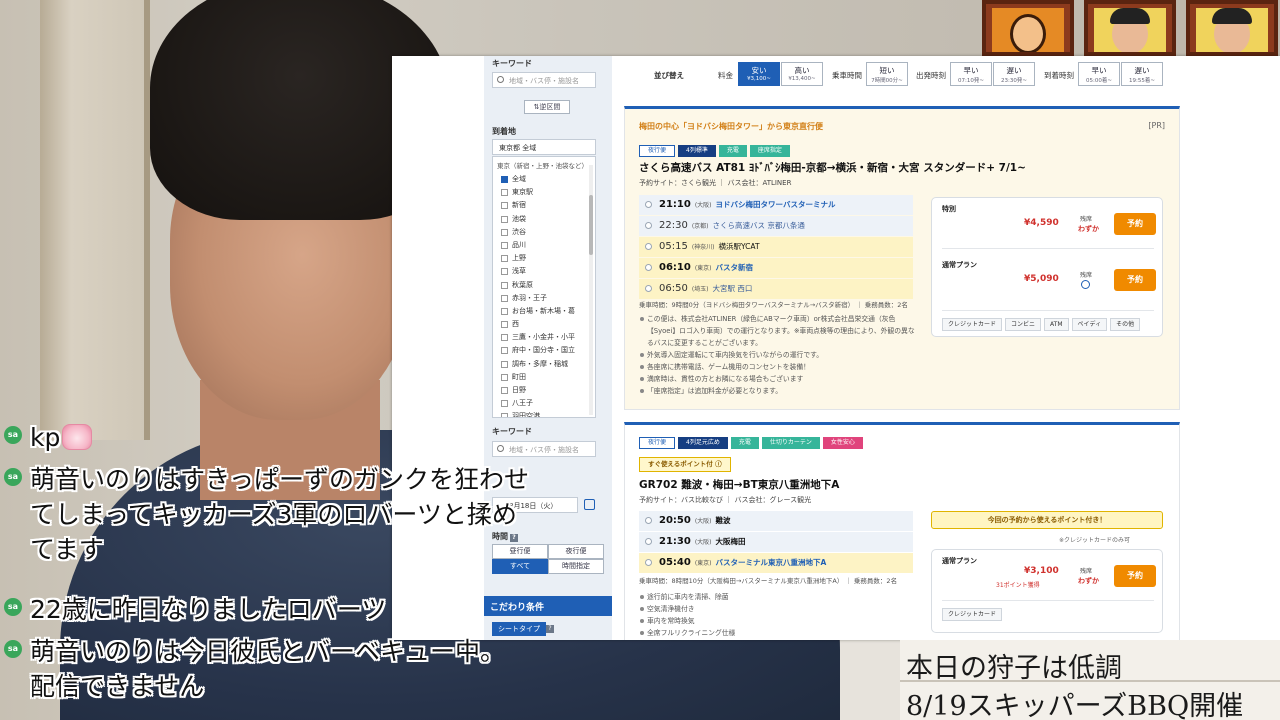  I want to click on area-checkbox-item: 調布・多摩・稲城, so click(544, 364).